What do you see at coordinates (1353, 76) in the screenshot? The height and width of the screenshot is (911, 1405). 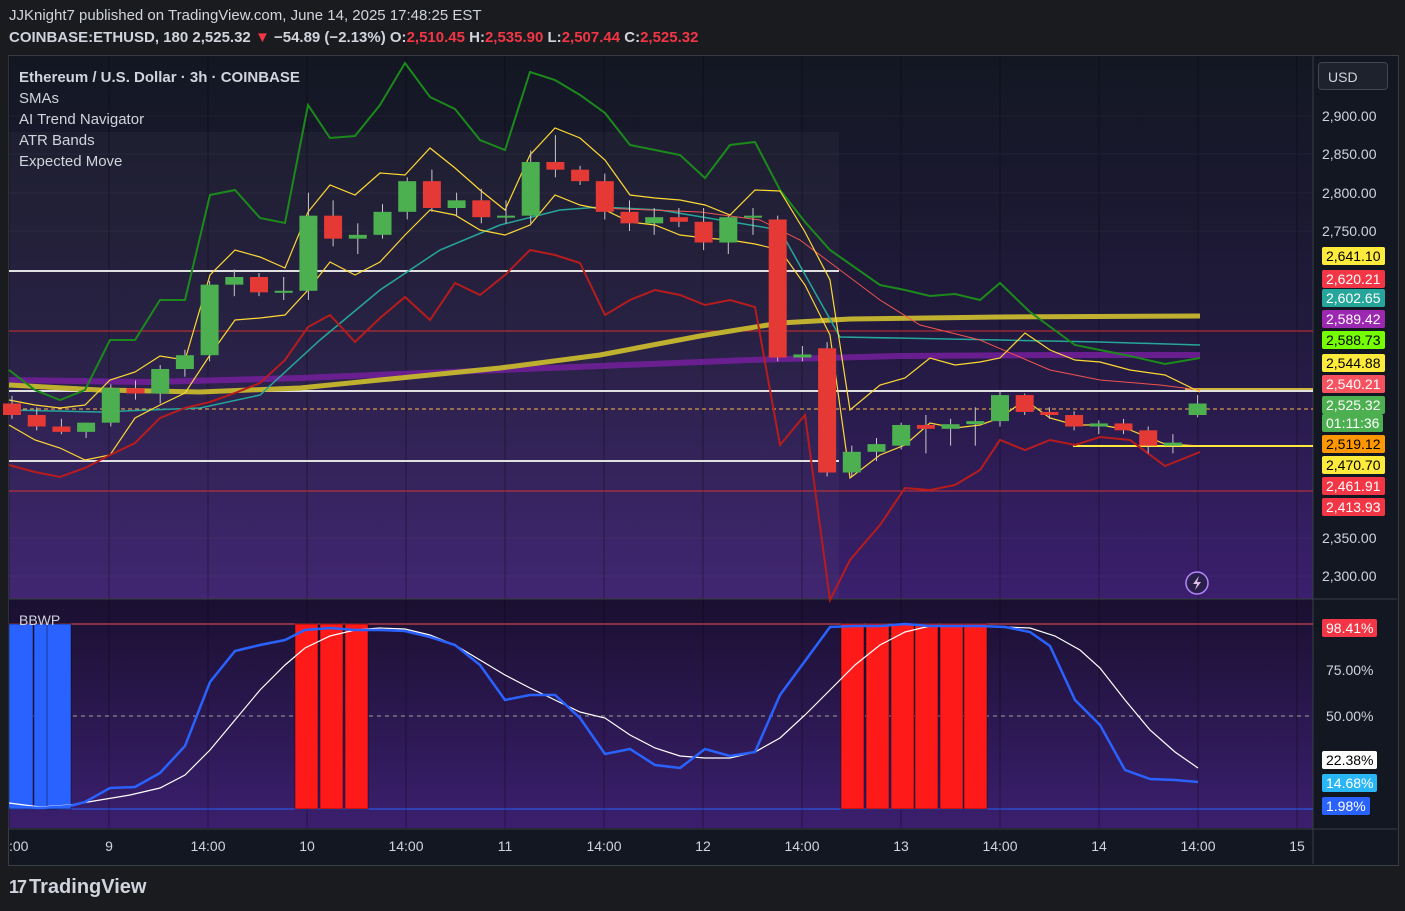 I see `currency-button: USD` at bounding box center [1353, 76].